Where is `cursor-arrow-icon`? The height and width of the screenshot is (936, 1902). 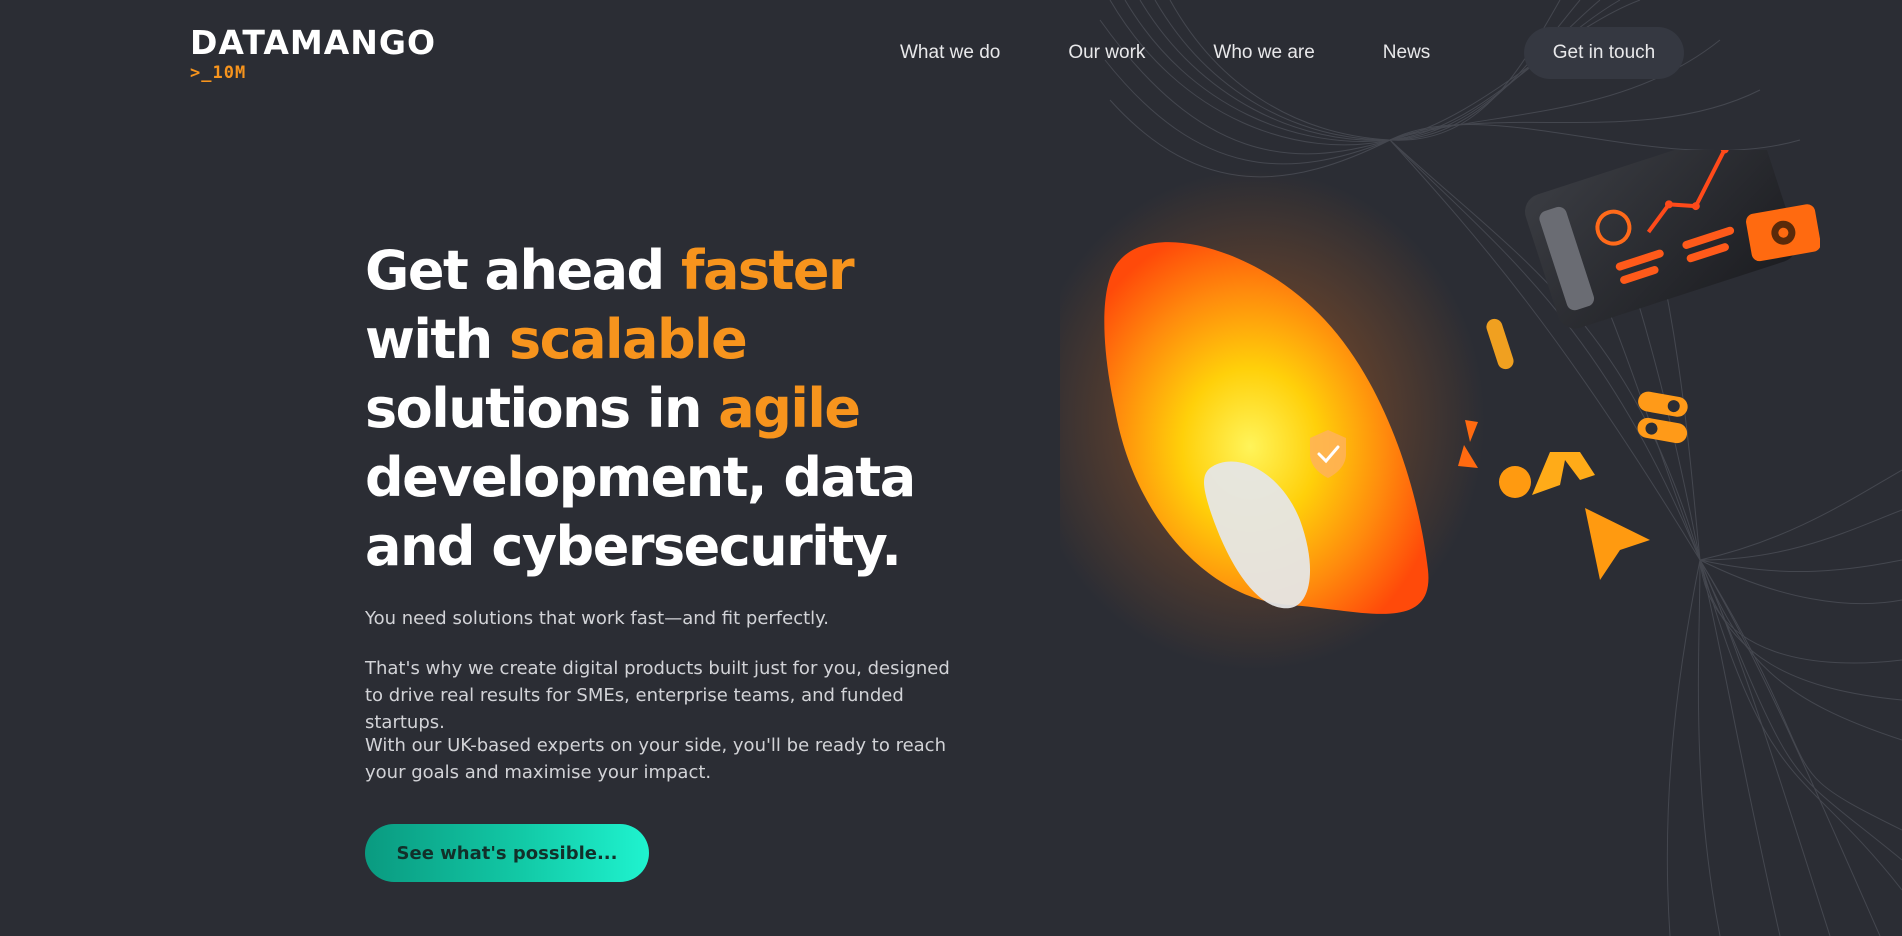 cursor-arrow-icon is located at coordinates (1617, 544).